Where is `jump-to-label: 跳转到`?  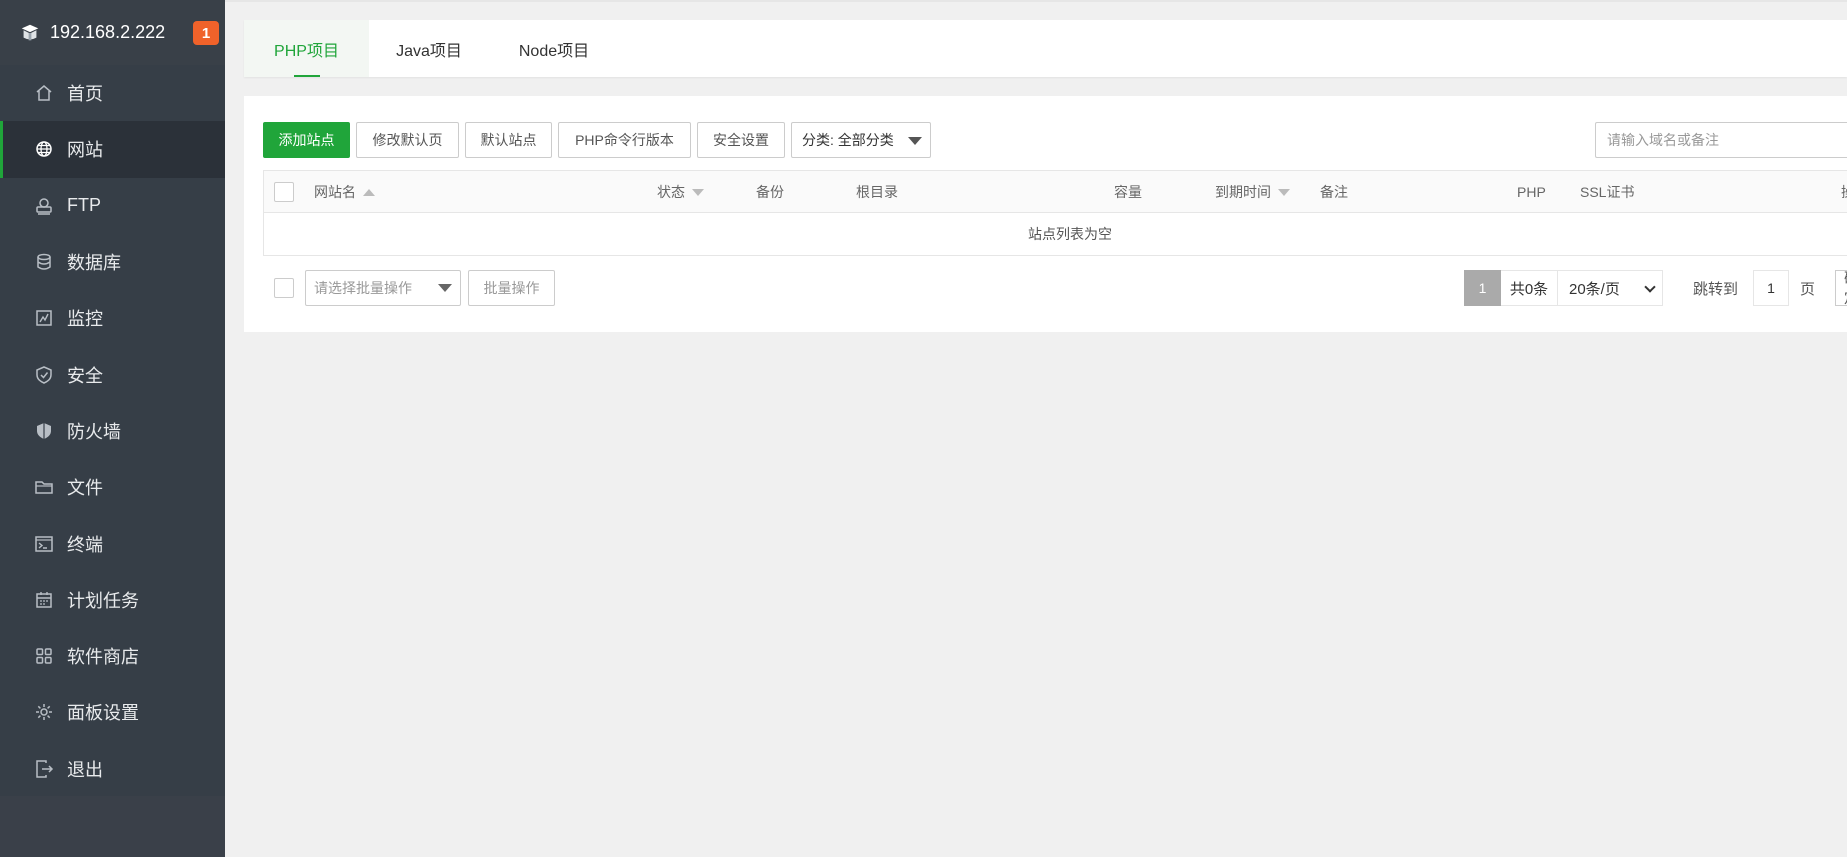
jump-to-label: 跳转到 is located at coordinates (1716, 289).